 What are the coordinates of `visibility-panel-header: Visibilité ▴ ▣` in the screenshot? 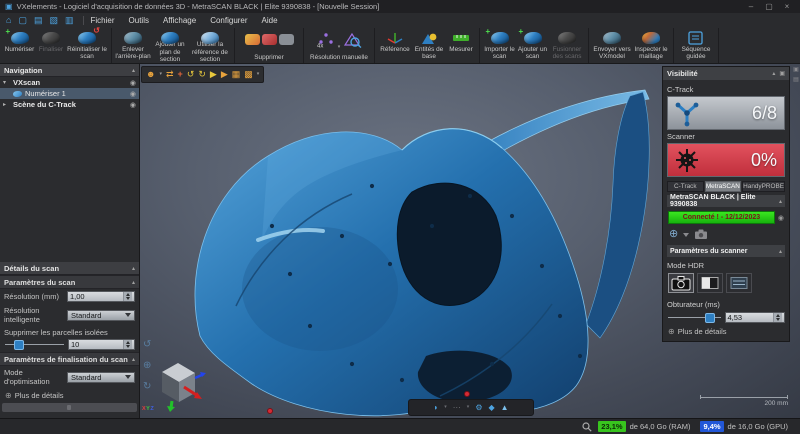 It's located at (726, 73).